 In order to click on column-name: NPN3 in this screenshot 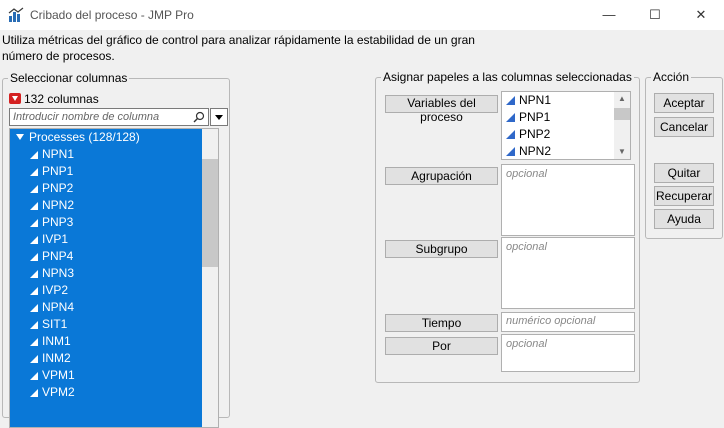, I will do `click(58, 273)`.